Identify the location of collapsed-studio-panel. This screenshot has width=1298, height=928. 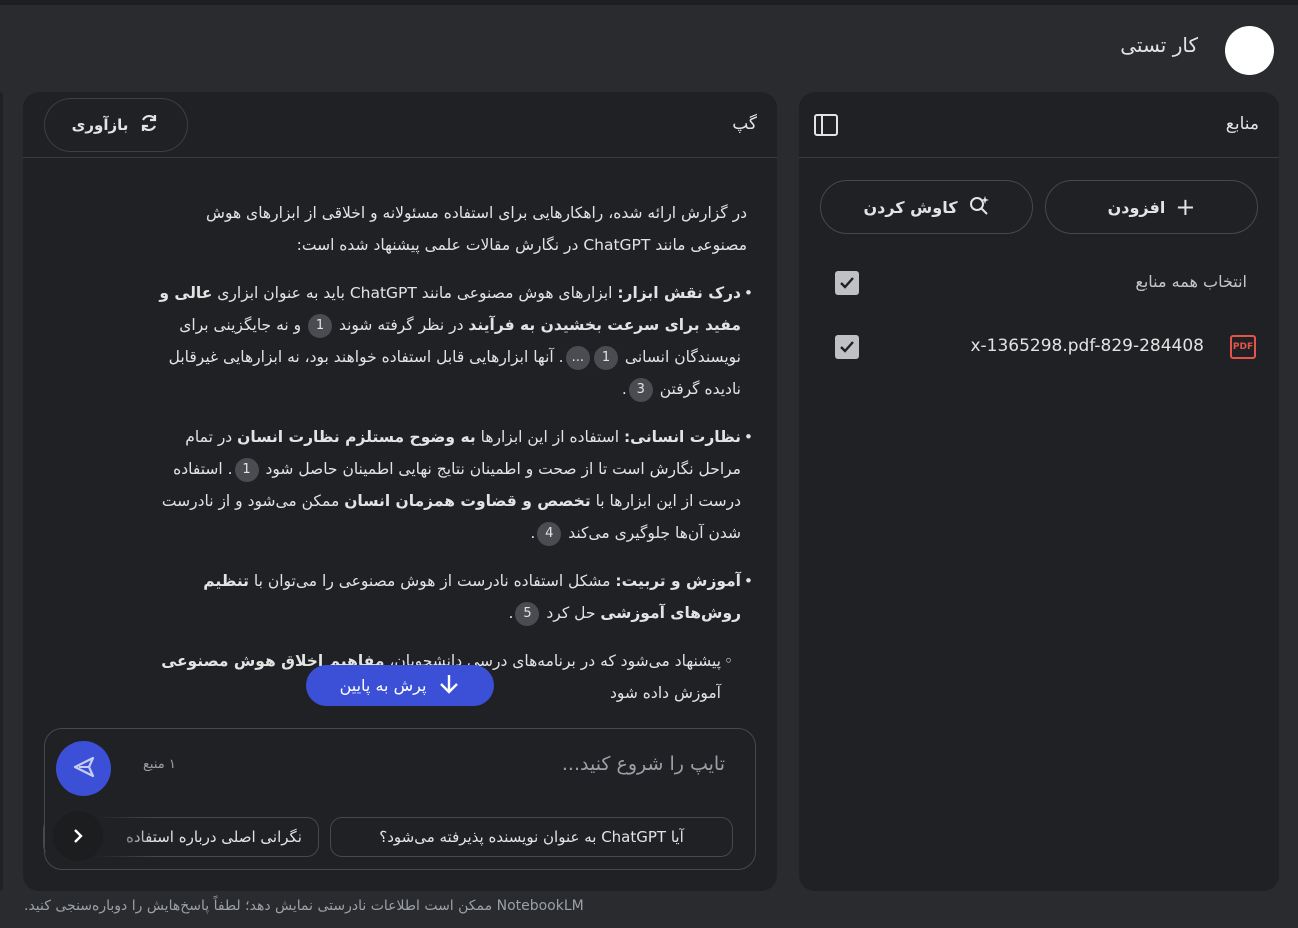
(1, 491).